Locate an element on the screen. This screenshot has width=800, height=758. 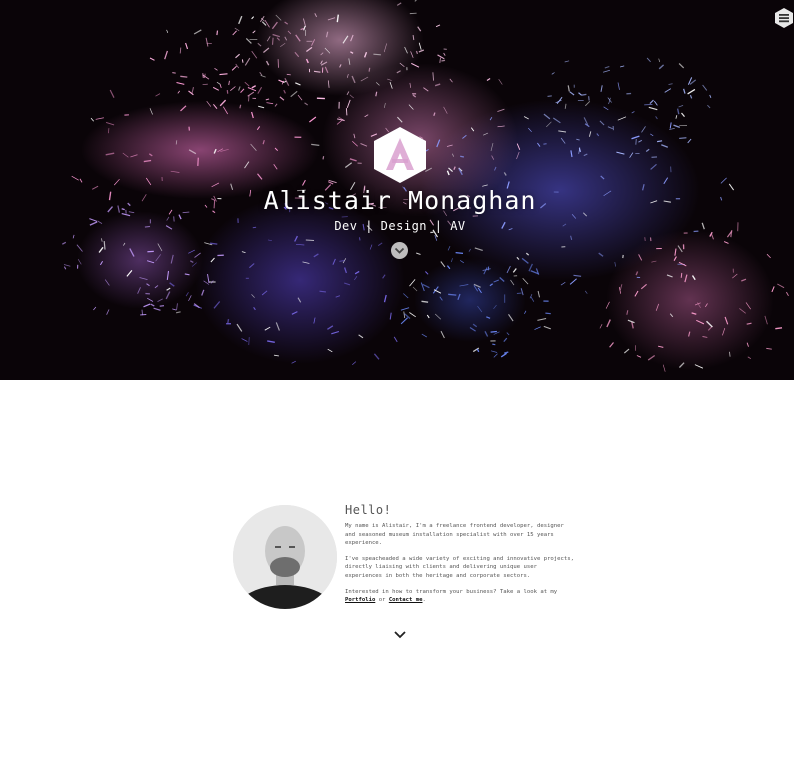
scroll-down-button is located at coordinates (399, 250).